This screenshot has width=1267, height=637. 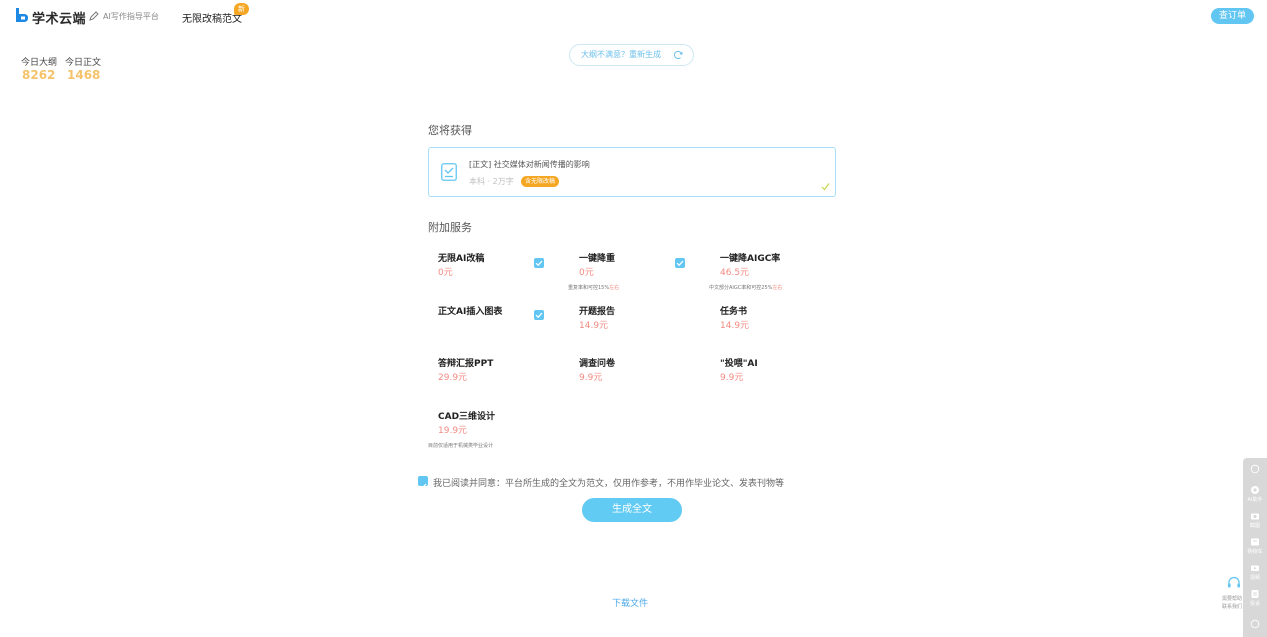 I want to click on report-icon, so click(x=1255, y=594).